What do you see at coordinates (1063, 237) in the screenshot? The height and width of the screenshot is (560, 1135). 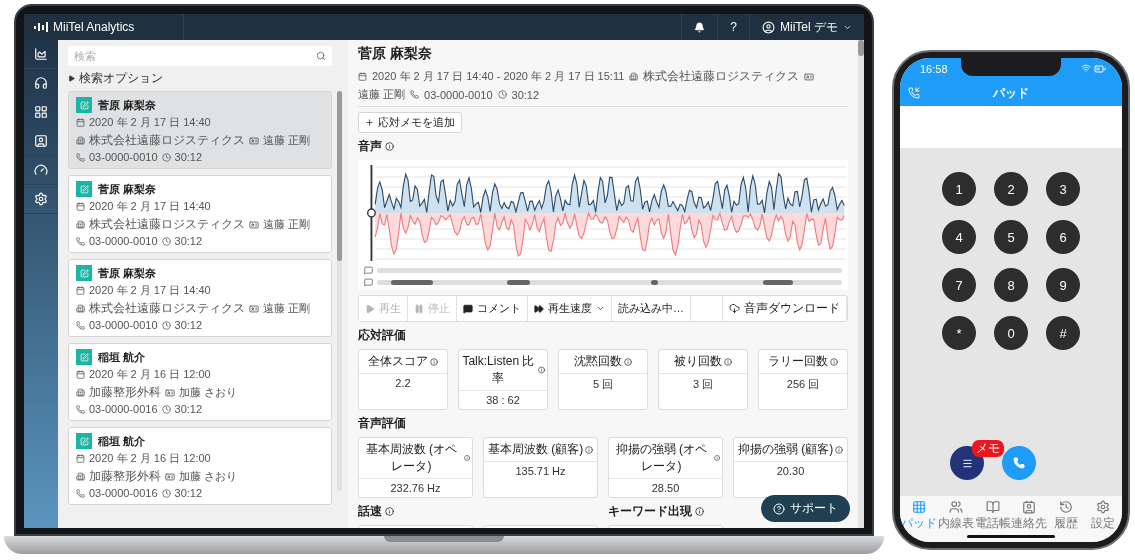 I see `dial-key: 6` at bounding box center [1063, 237].